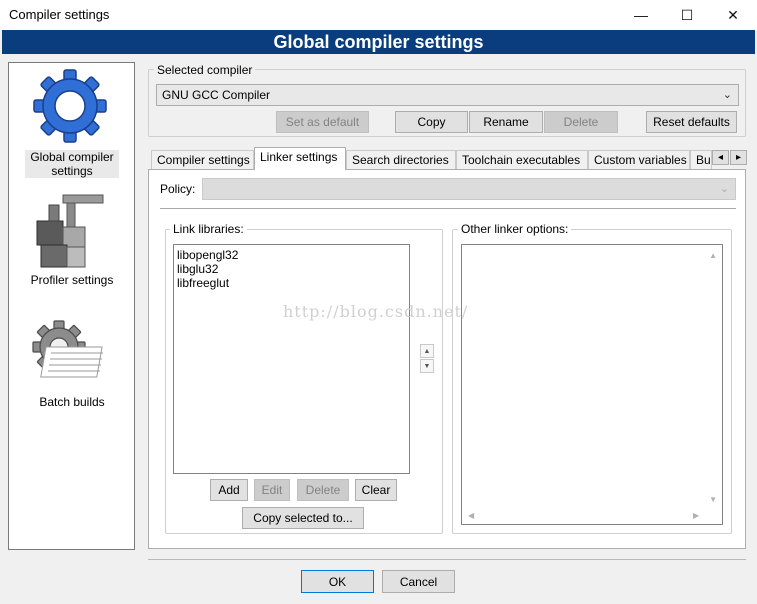 This screenshot has height=604, width=757. Describe the element at coordinates (639, 159) in the screenshot. I see `tab-custom-variables: Custom variables` at that location.